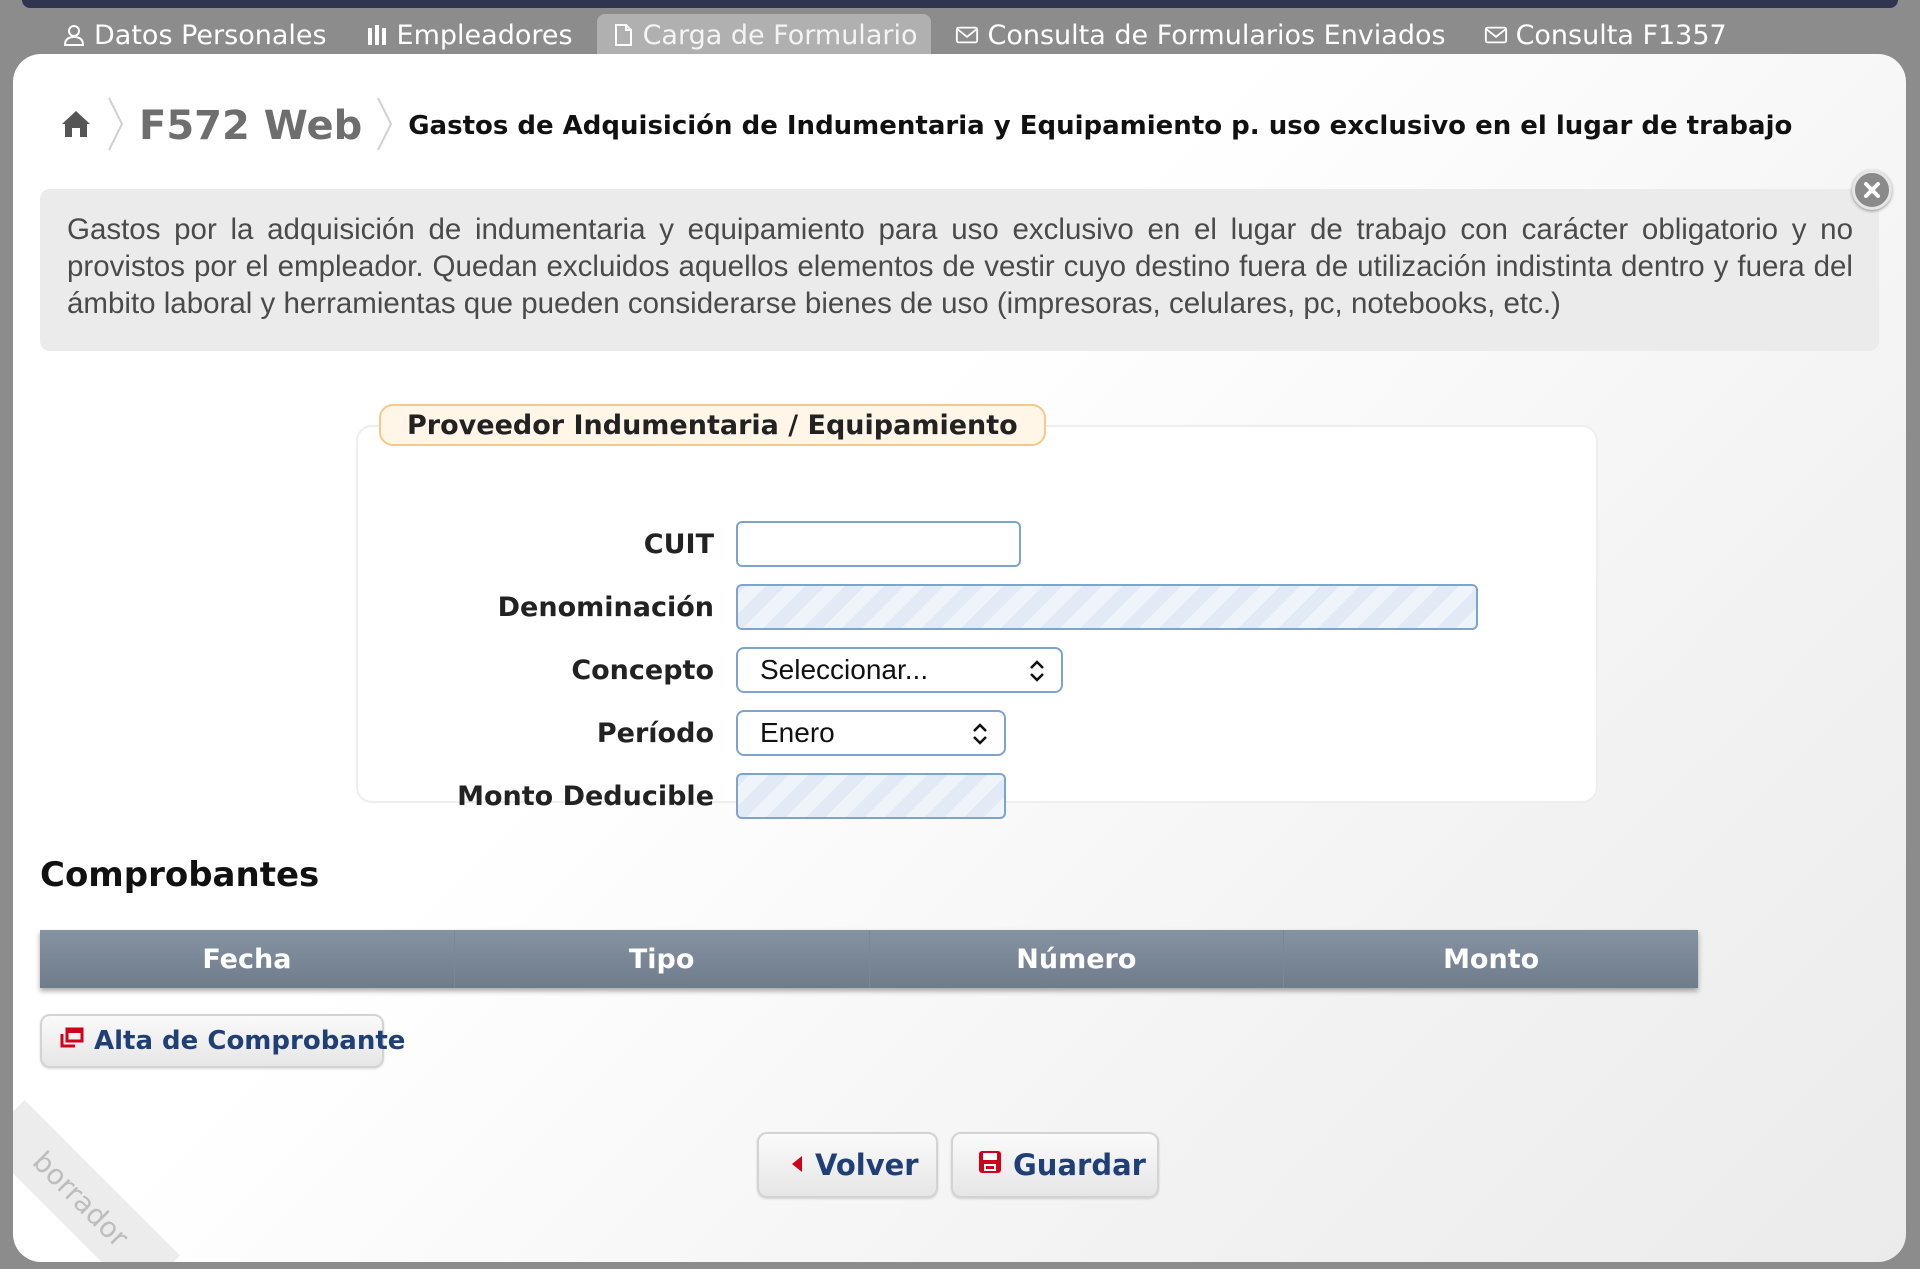  Describe the element at coordinates (1079, 1165) in the screenshot. I see `guardar-label: Guardar` at that location.